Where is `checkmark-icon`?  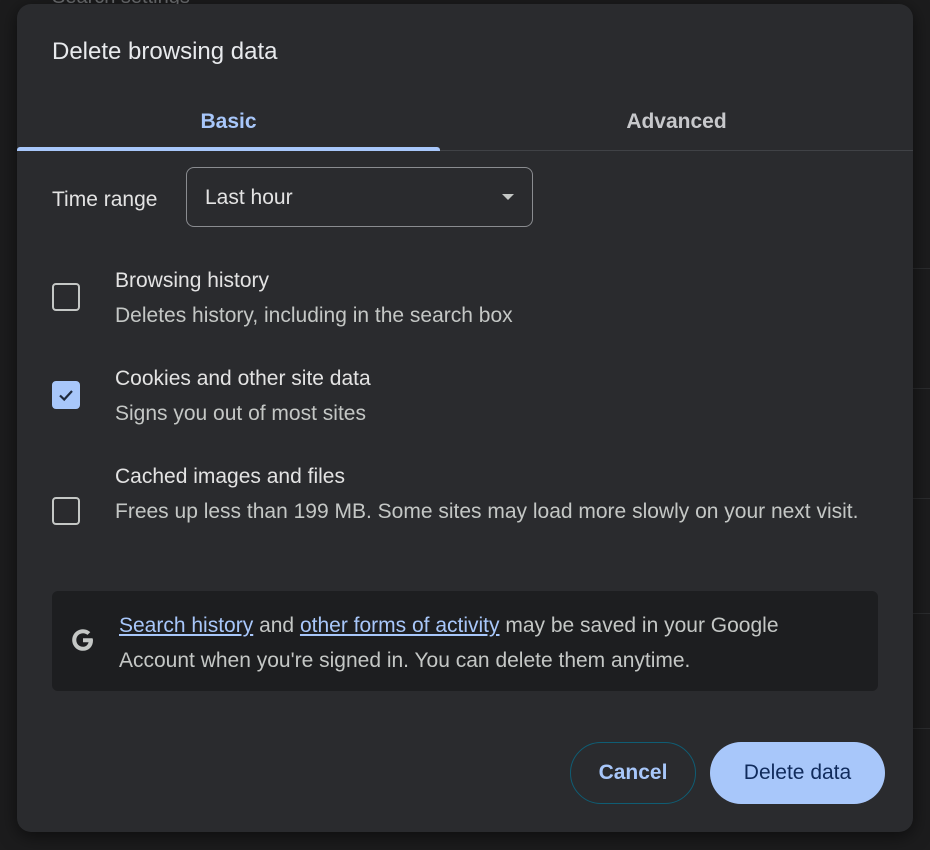
checkmark-icon is located at coordinates (66, 396).